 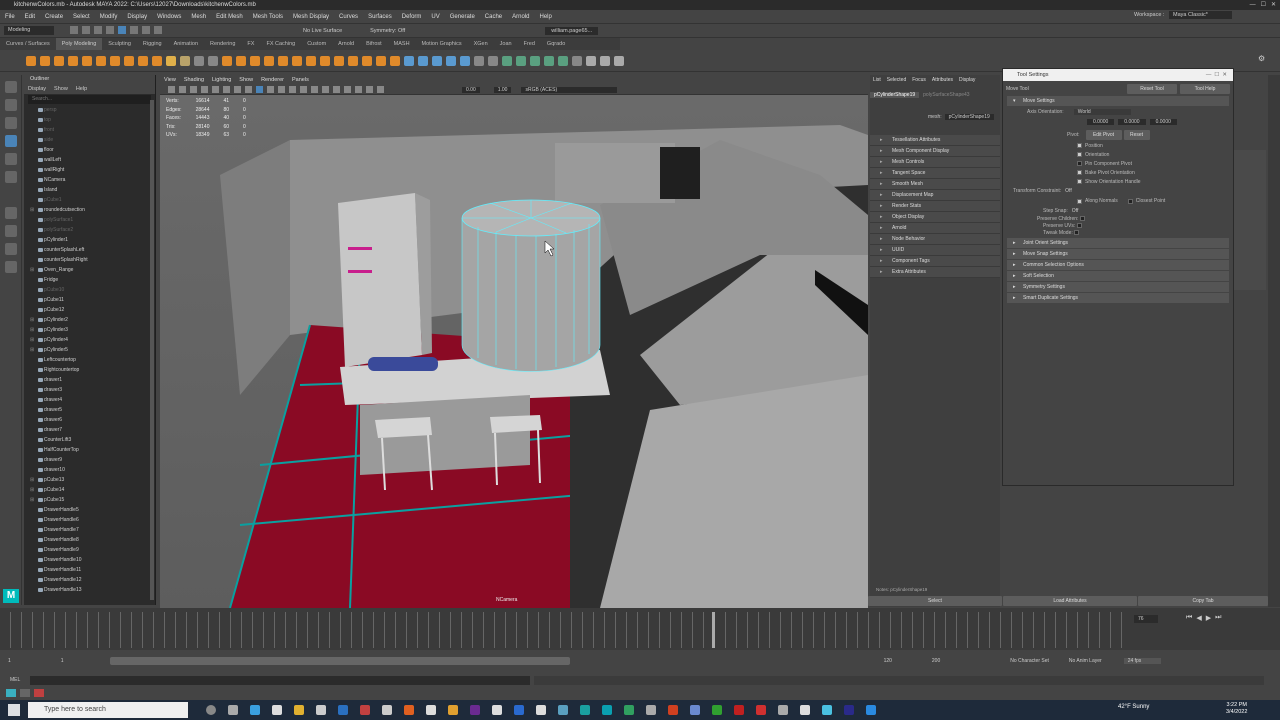 I want to click on workspace-selector: Workspace : Maya Classic*, so click(x=1183, y=15).